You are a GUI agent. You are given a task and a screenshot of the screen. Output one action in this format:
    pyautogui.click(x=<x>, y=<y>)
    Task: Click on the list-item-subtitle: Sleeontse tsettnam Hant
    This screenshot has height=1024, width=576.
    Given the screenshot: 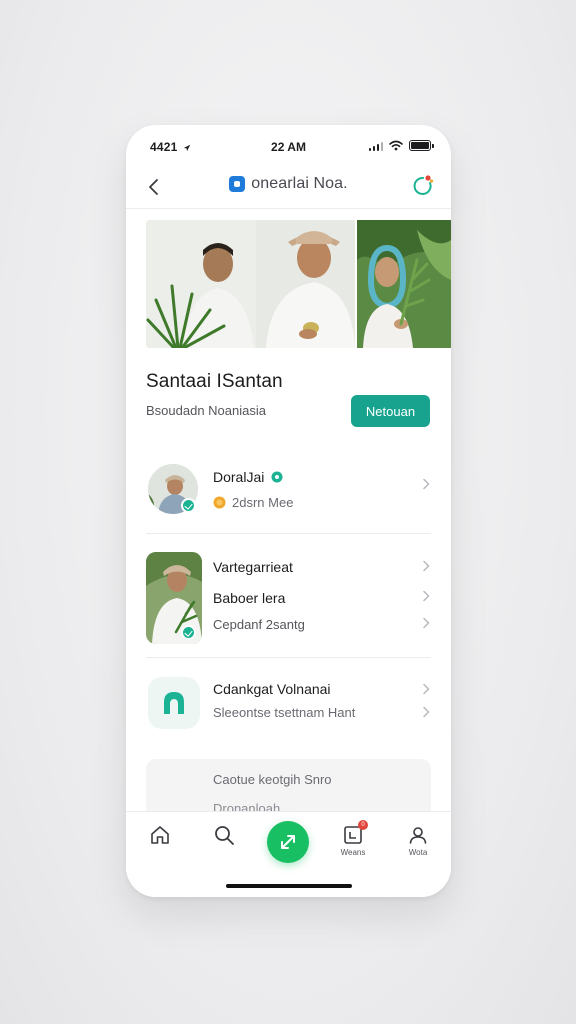 What is the action you would take?
    pyautogui.click(x=284, y=712)
    